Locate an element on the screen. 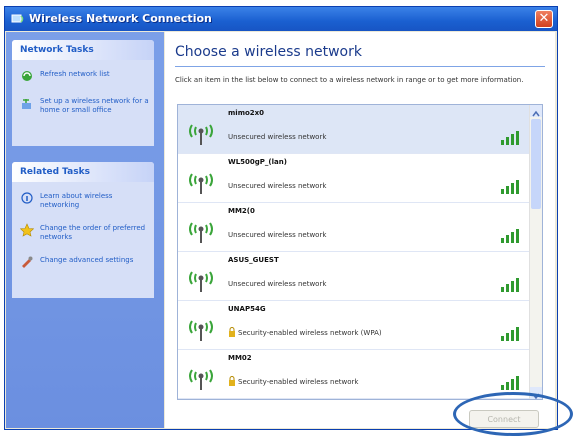  network-ssid: MM2(0 is located at coordinates (241, 211).